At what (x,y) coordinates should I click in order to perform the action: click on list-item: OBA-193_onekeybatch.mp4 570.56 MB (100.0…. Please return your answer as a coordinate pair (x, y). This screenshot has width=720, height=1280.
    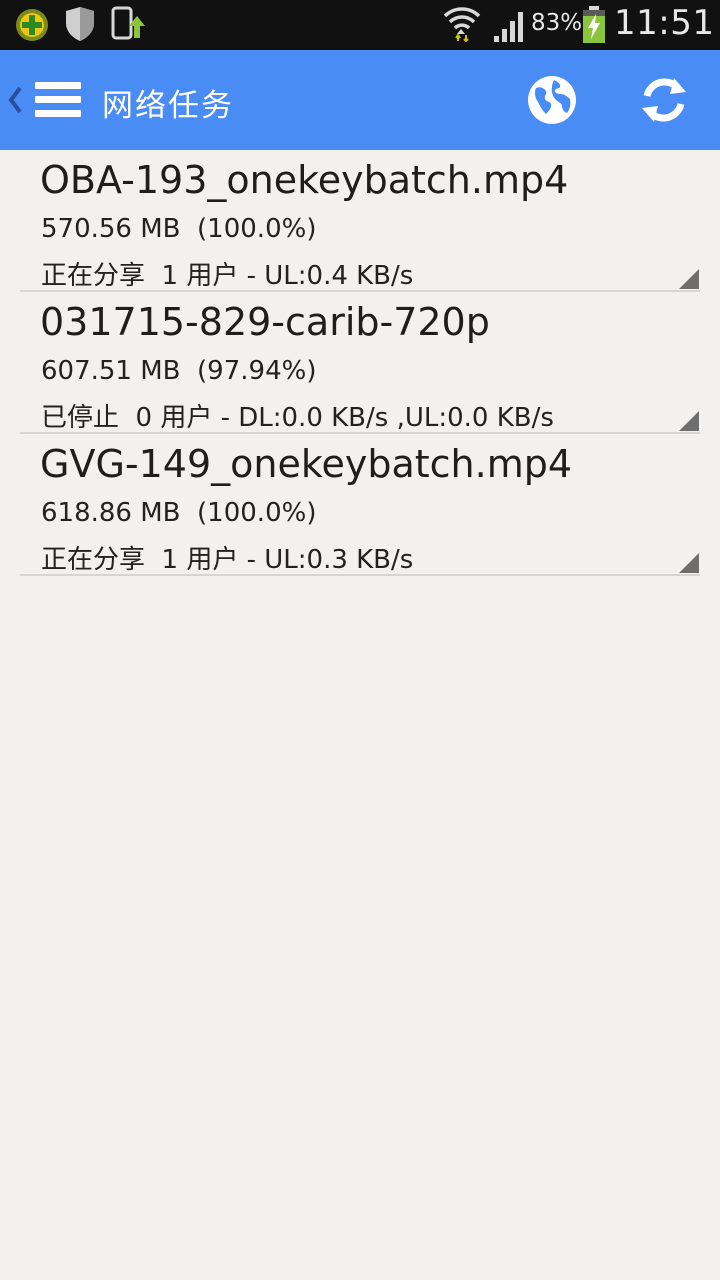
    Looking at the image, I should click on (360, 221).